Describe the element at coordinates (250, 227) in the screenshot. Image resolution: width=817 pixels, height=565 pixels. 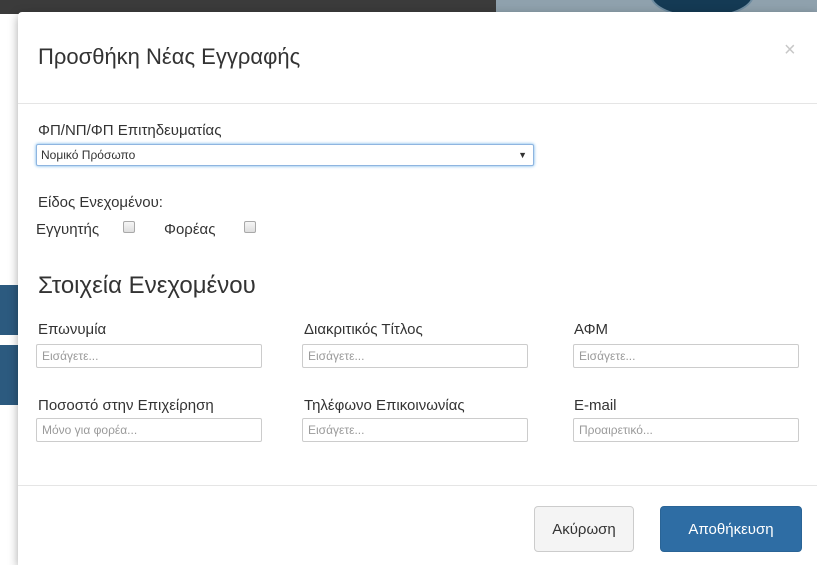
I see `carrier-checkbox` at that location.